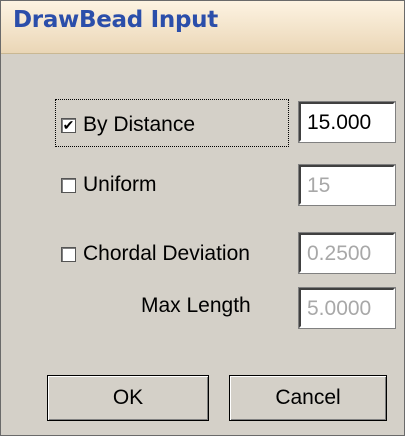  What do you see at coordinates (347, 185) in the screenshot?
I see `uniform-field: 15` at bounding box center [347, 185].